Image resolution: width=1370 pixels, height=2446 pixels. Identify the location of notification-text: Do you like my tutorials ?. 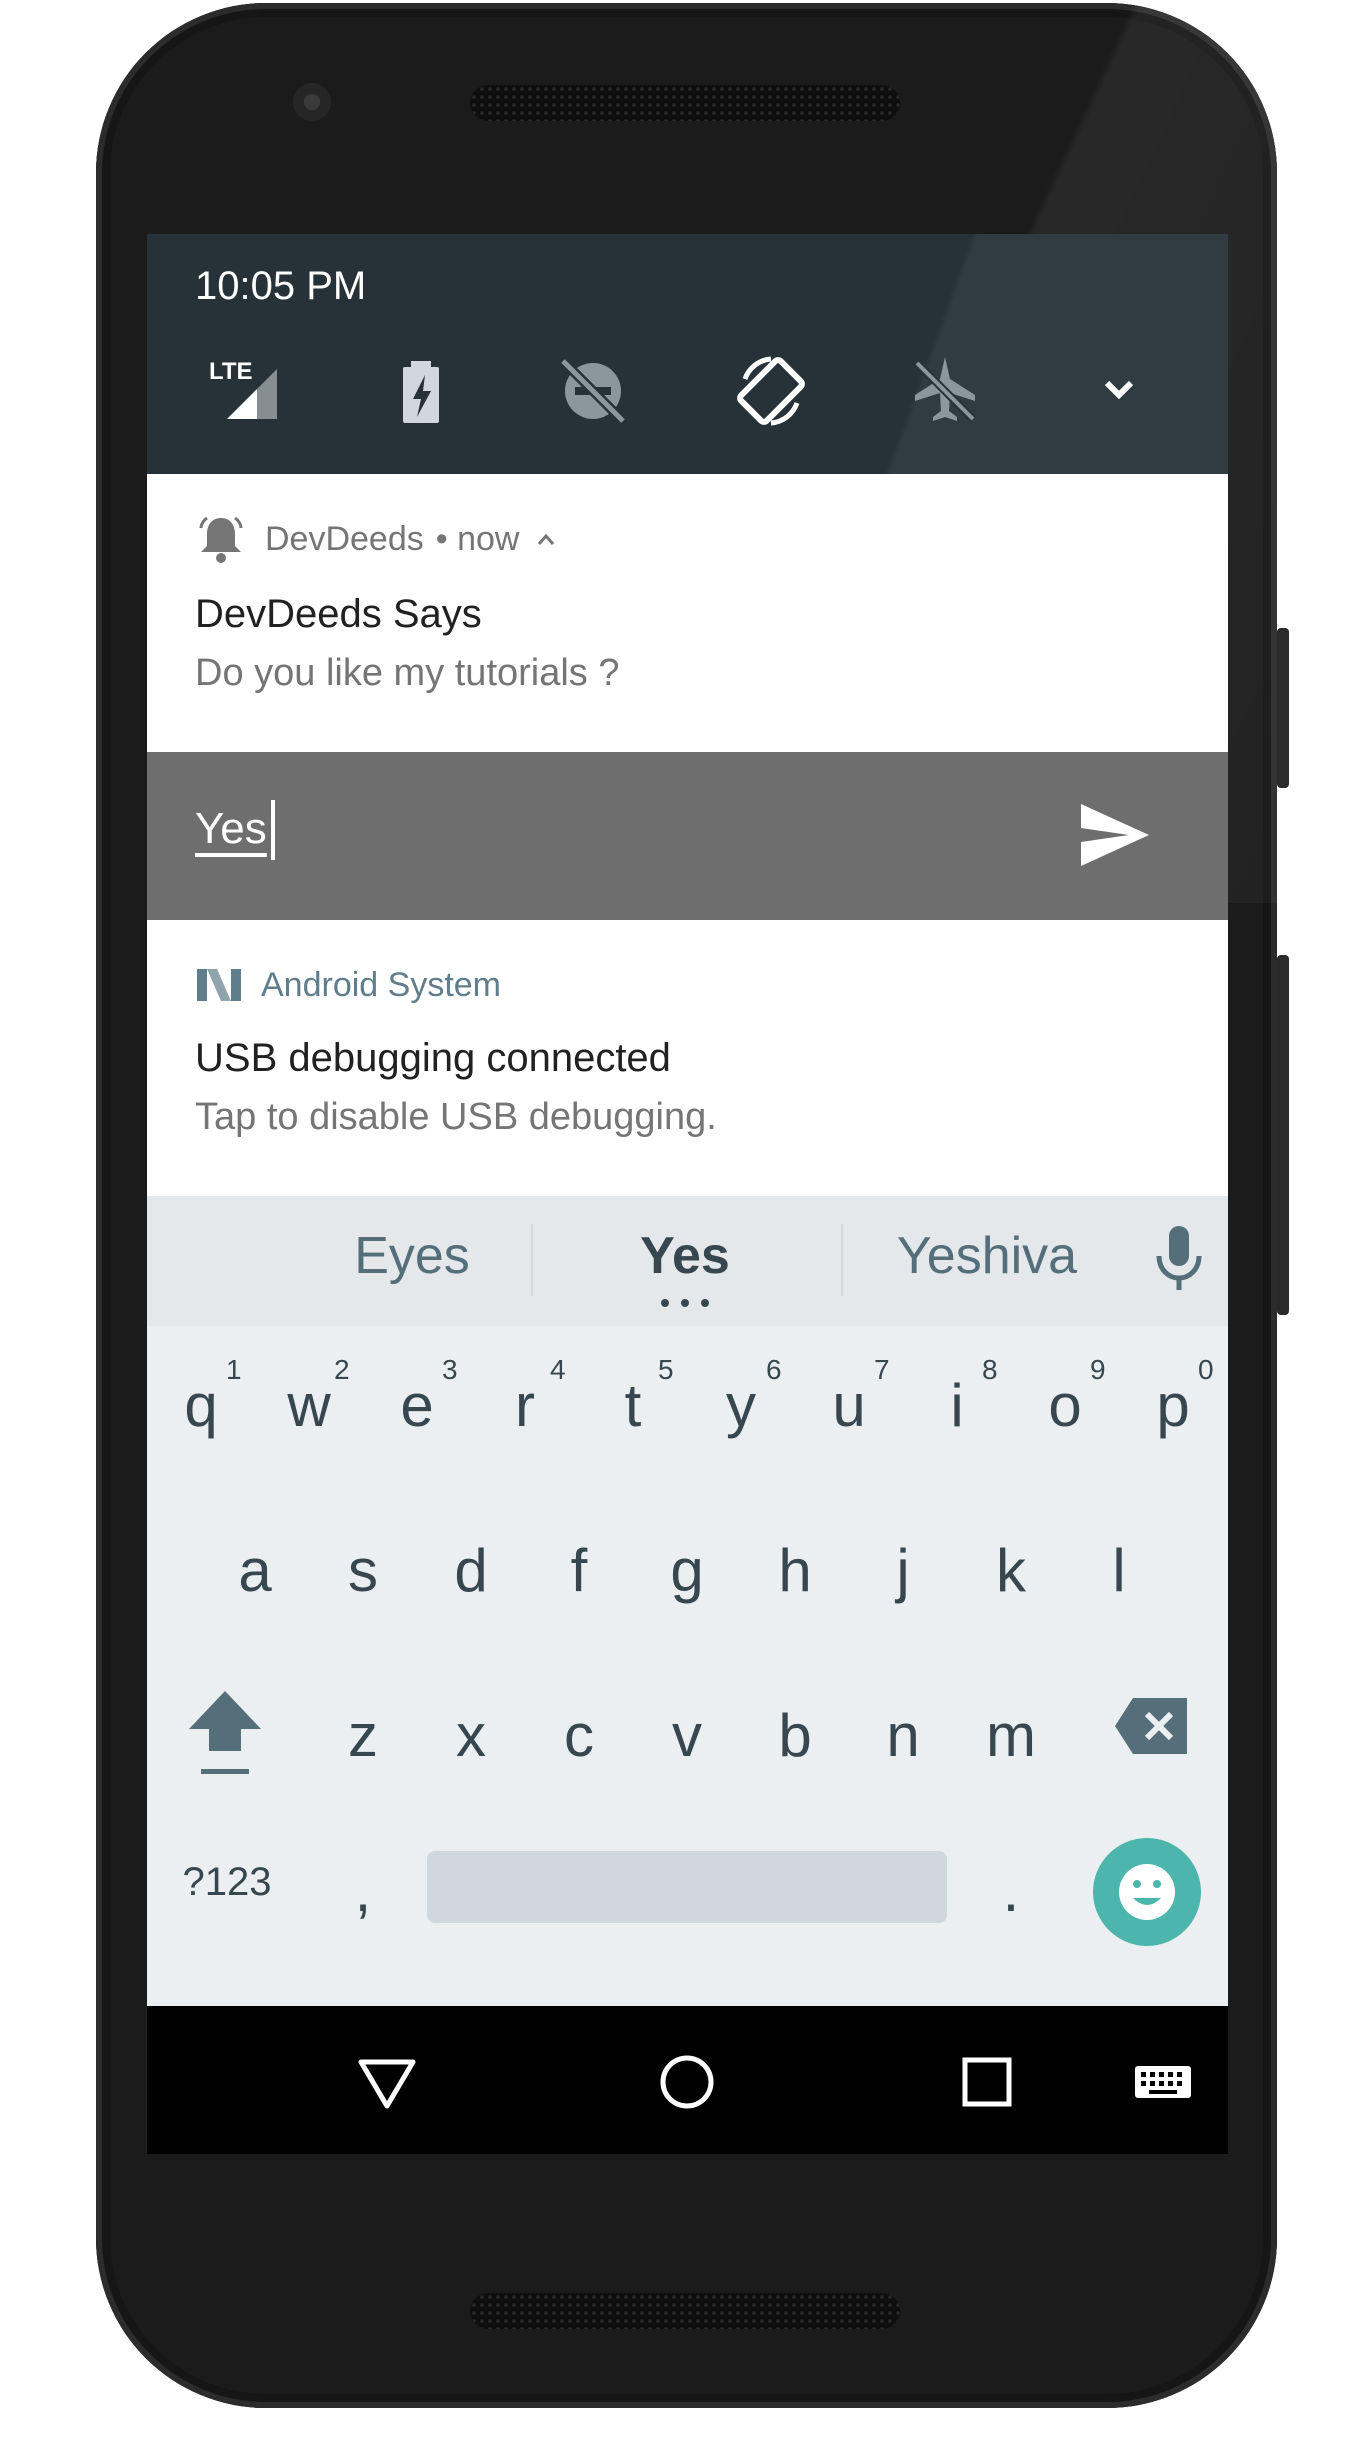
(407, 673).